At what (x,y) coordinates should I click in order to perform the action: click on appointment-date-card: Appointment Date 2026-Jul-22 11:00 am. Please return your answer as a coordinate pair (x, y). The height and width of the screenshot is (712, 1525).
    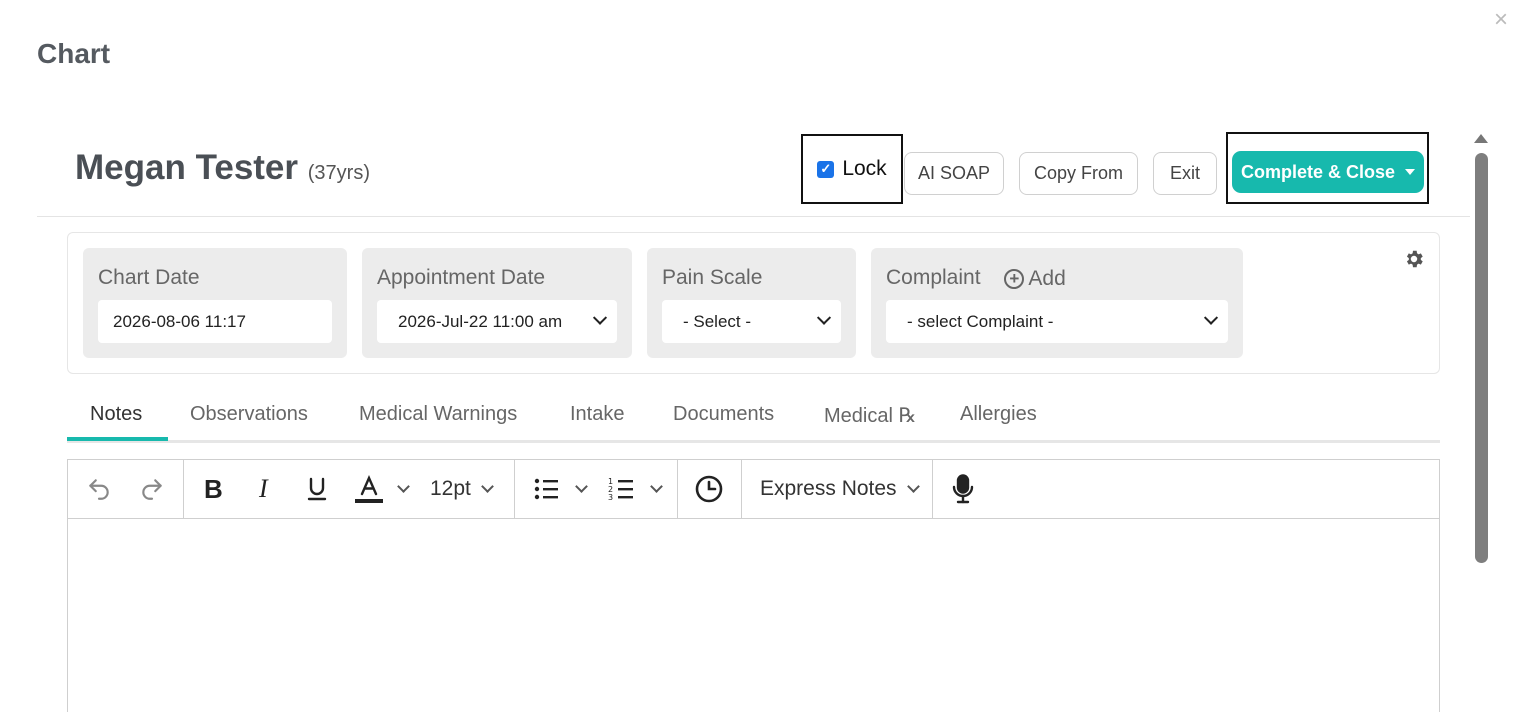
    Looking at the image, I should click on (497, 303).